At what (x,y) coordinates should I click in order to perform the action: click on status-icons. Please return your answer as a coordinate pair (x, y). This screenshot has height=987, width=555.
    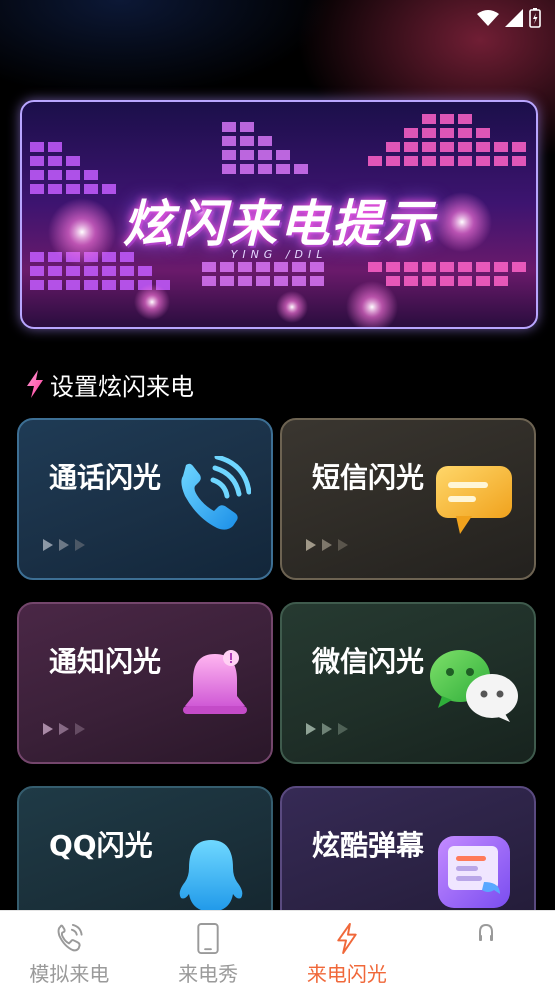
    Looking at the image, I should click on (509, 18).